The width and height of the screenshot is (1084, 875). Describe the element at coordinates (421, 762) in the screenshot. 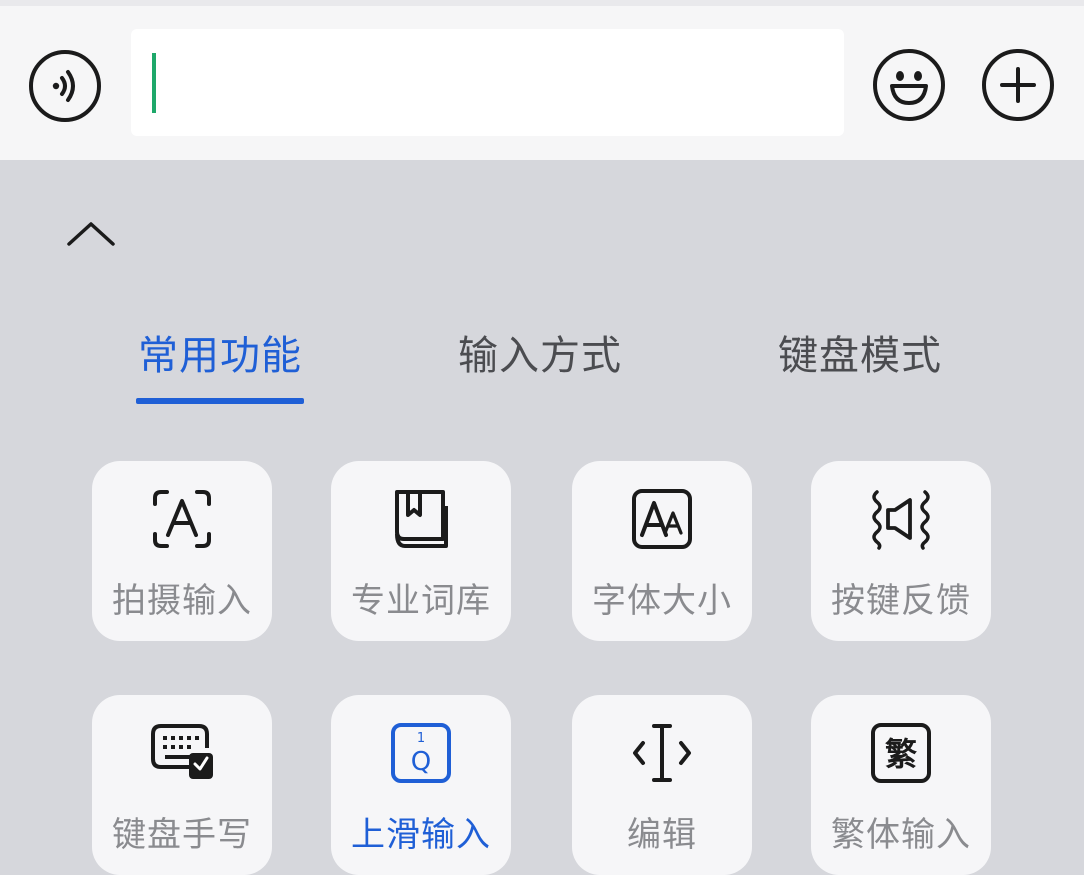

I see `swipe-icon-letter: Q` at that location.